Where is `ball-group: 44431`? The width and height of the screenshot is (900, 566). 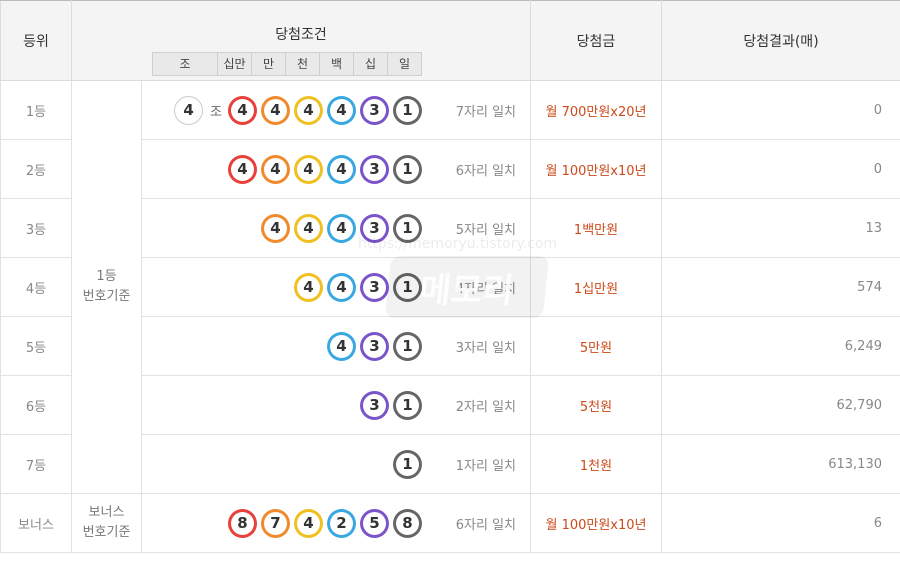 ball-group: 44431 is located at coordinates (341, 228).